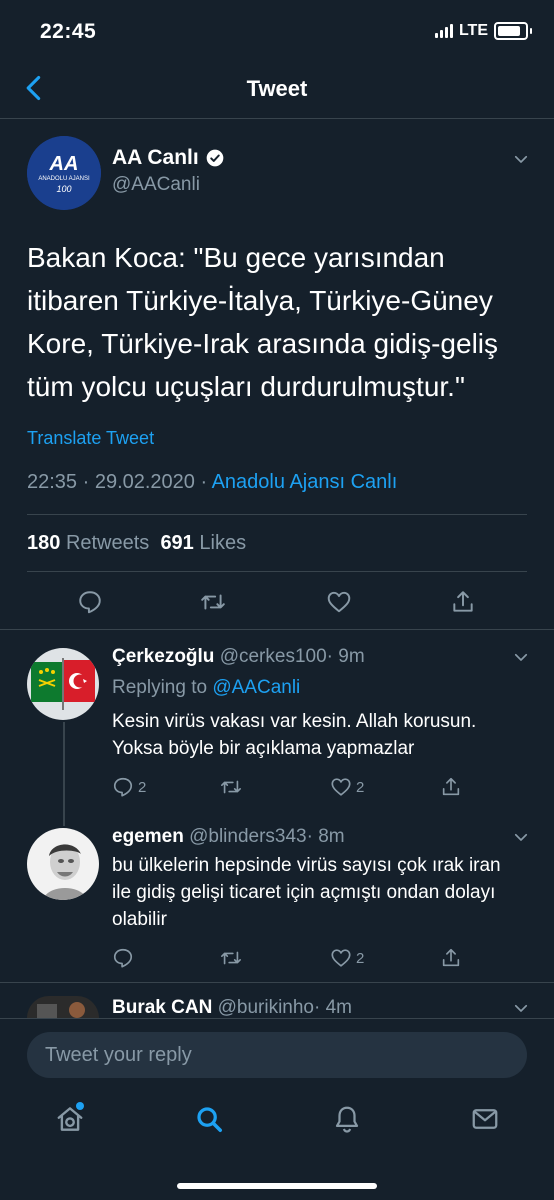 The width and height of the screenshot is (554, 1200). What do you see at coordinates (347, 1119) in the screenshot?
I see `notifications-icon` at bounding box center [347, 1119].